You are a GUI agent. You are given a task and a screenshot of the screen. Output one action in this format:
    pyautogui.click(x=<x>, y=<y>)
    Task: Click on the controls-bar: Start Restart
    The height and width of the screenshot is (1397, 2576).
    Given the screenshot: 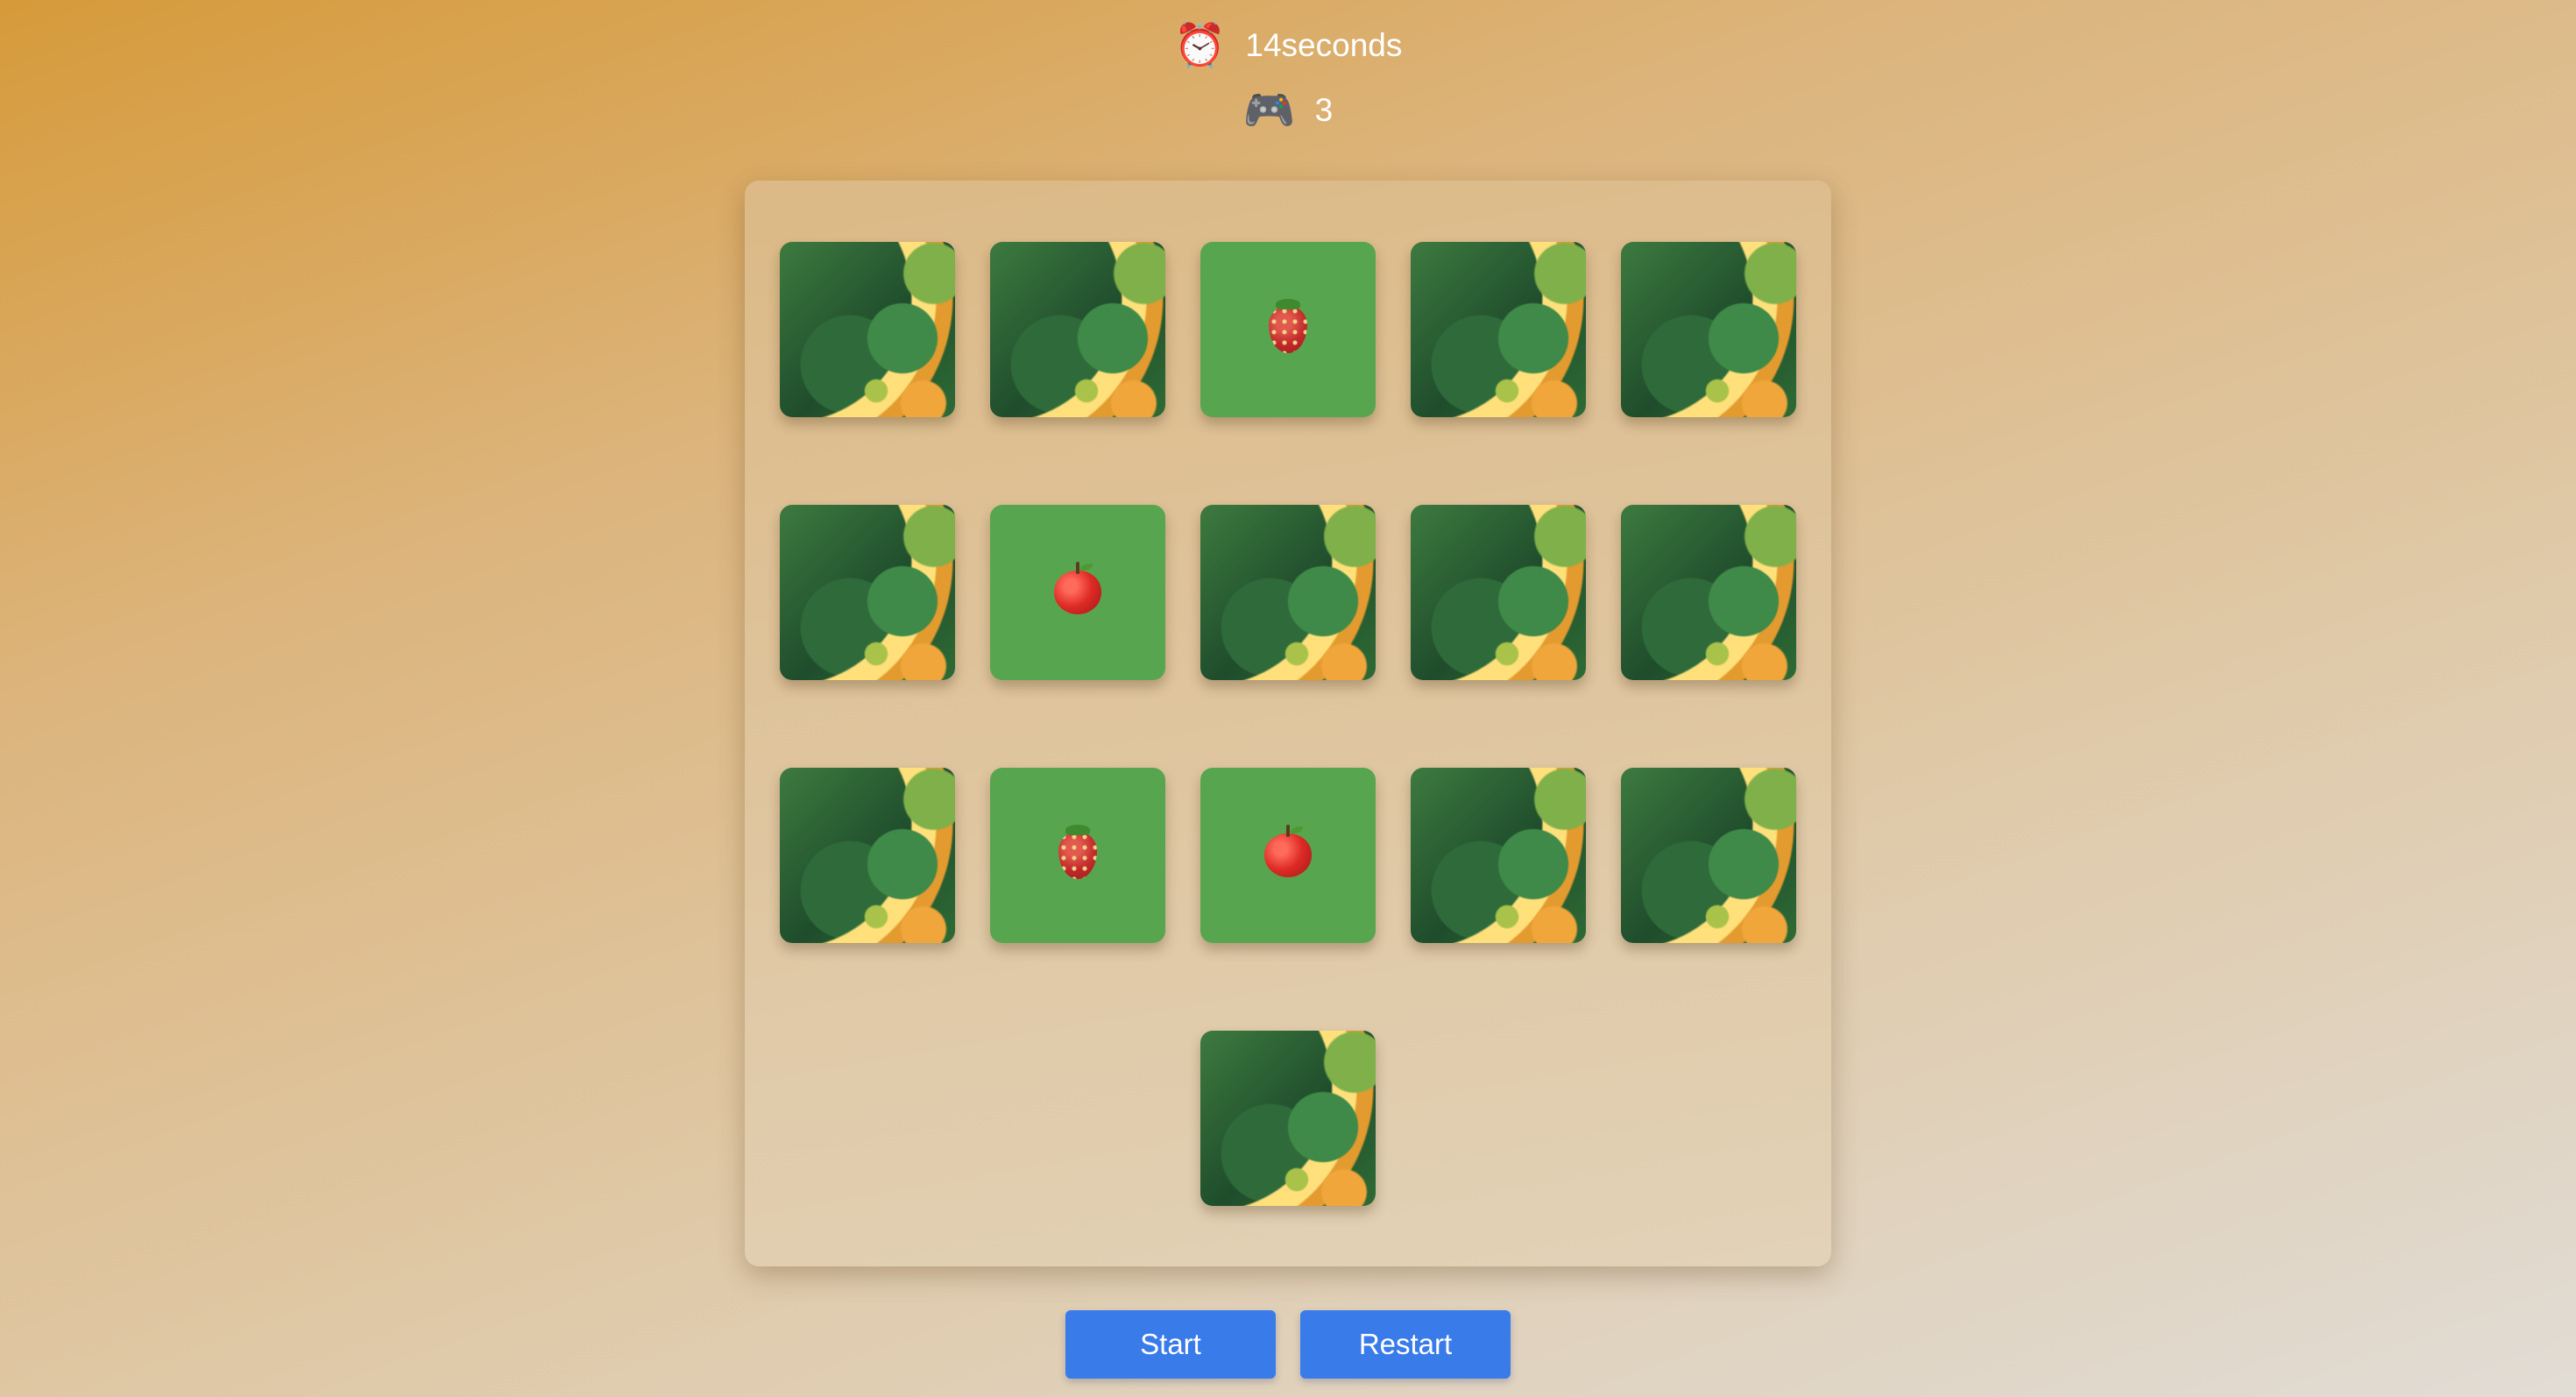 What is the action you would take?
    pyautogui.click(x=1288, y=1344)
    